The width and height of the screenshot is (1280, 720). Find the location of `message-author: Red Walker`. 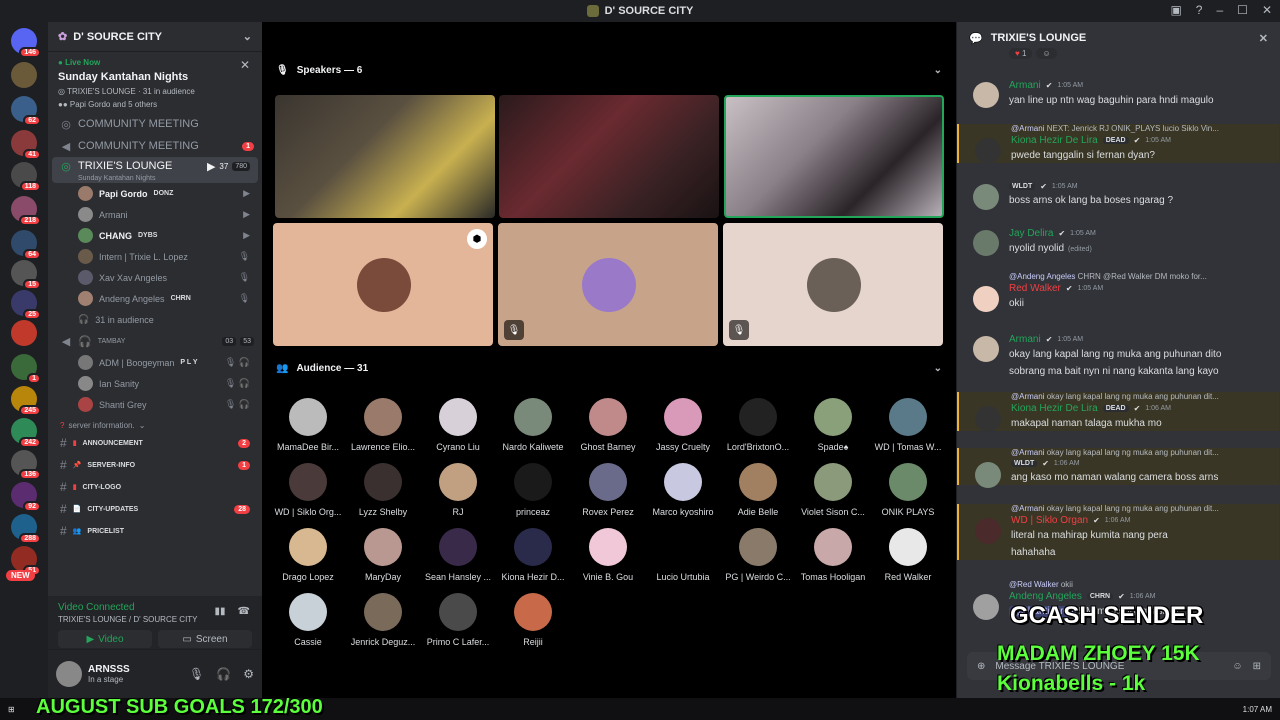

message-author: Red Walker is located at coordinates (1035, 288).